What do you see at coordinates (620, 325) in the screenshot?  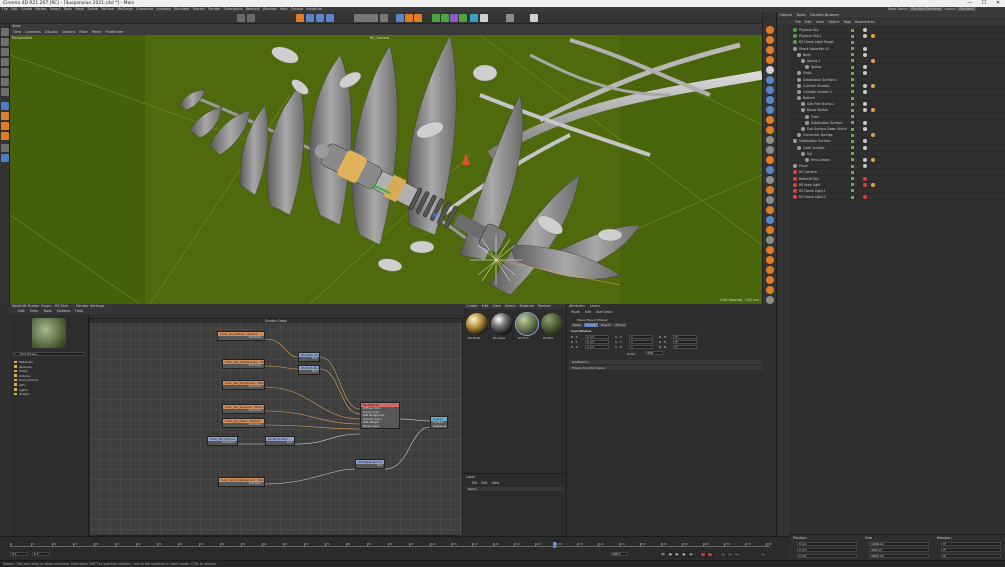 I see `attribute-subtab-phong: Phong` at bounding box center [620, 325].